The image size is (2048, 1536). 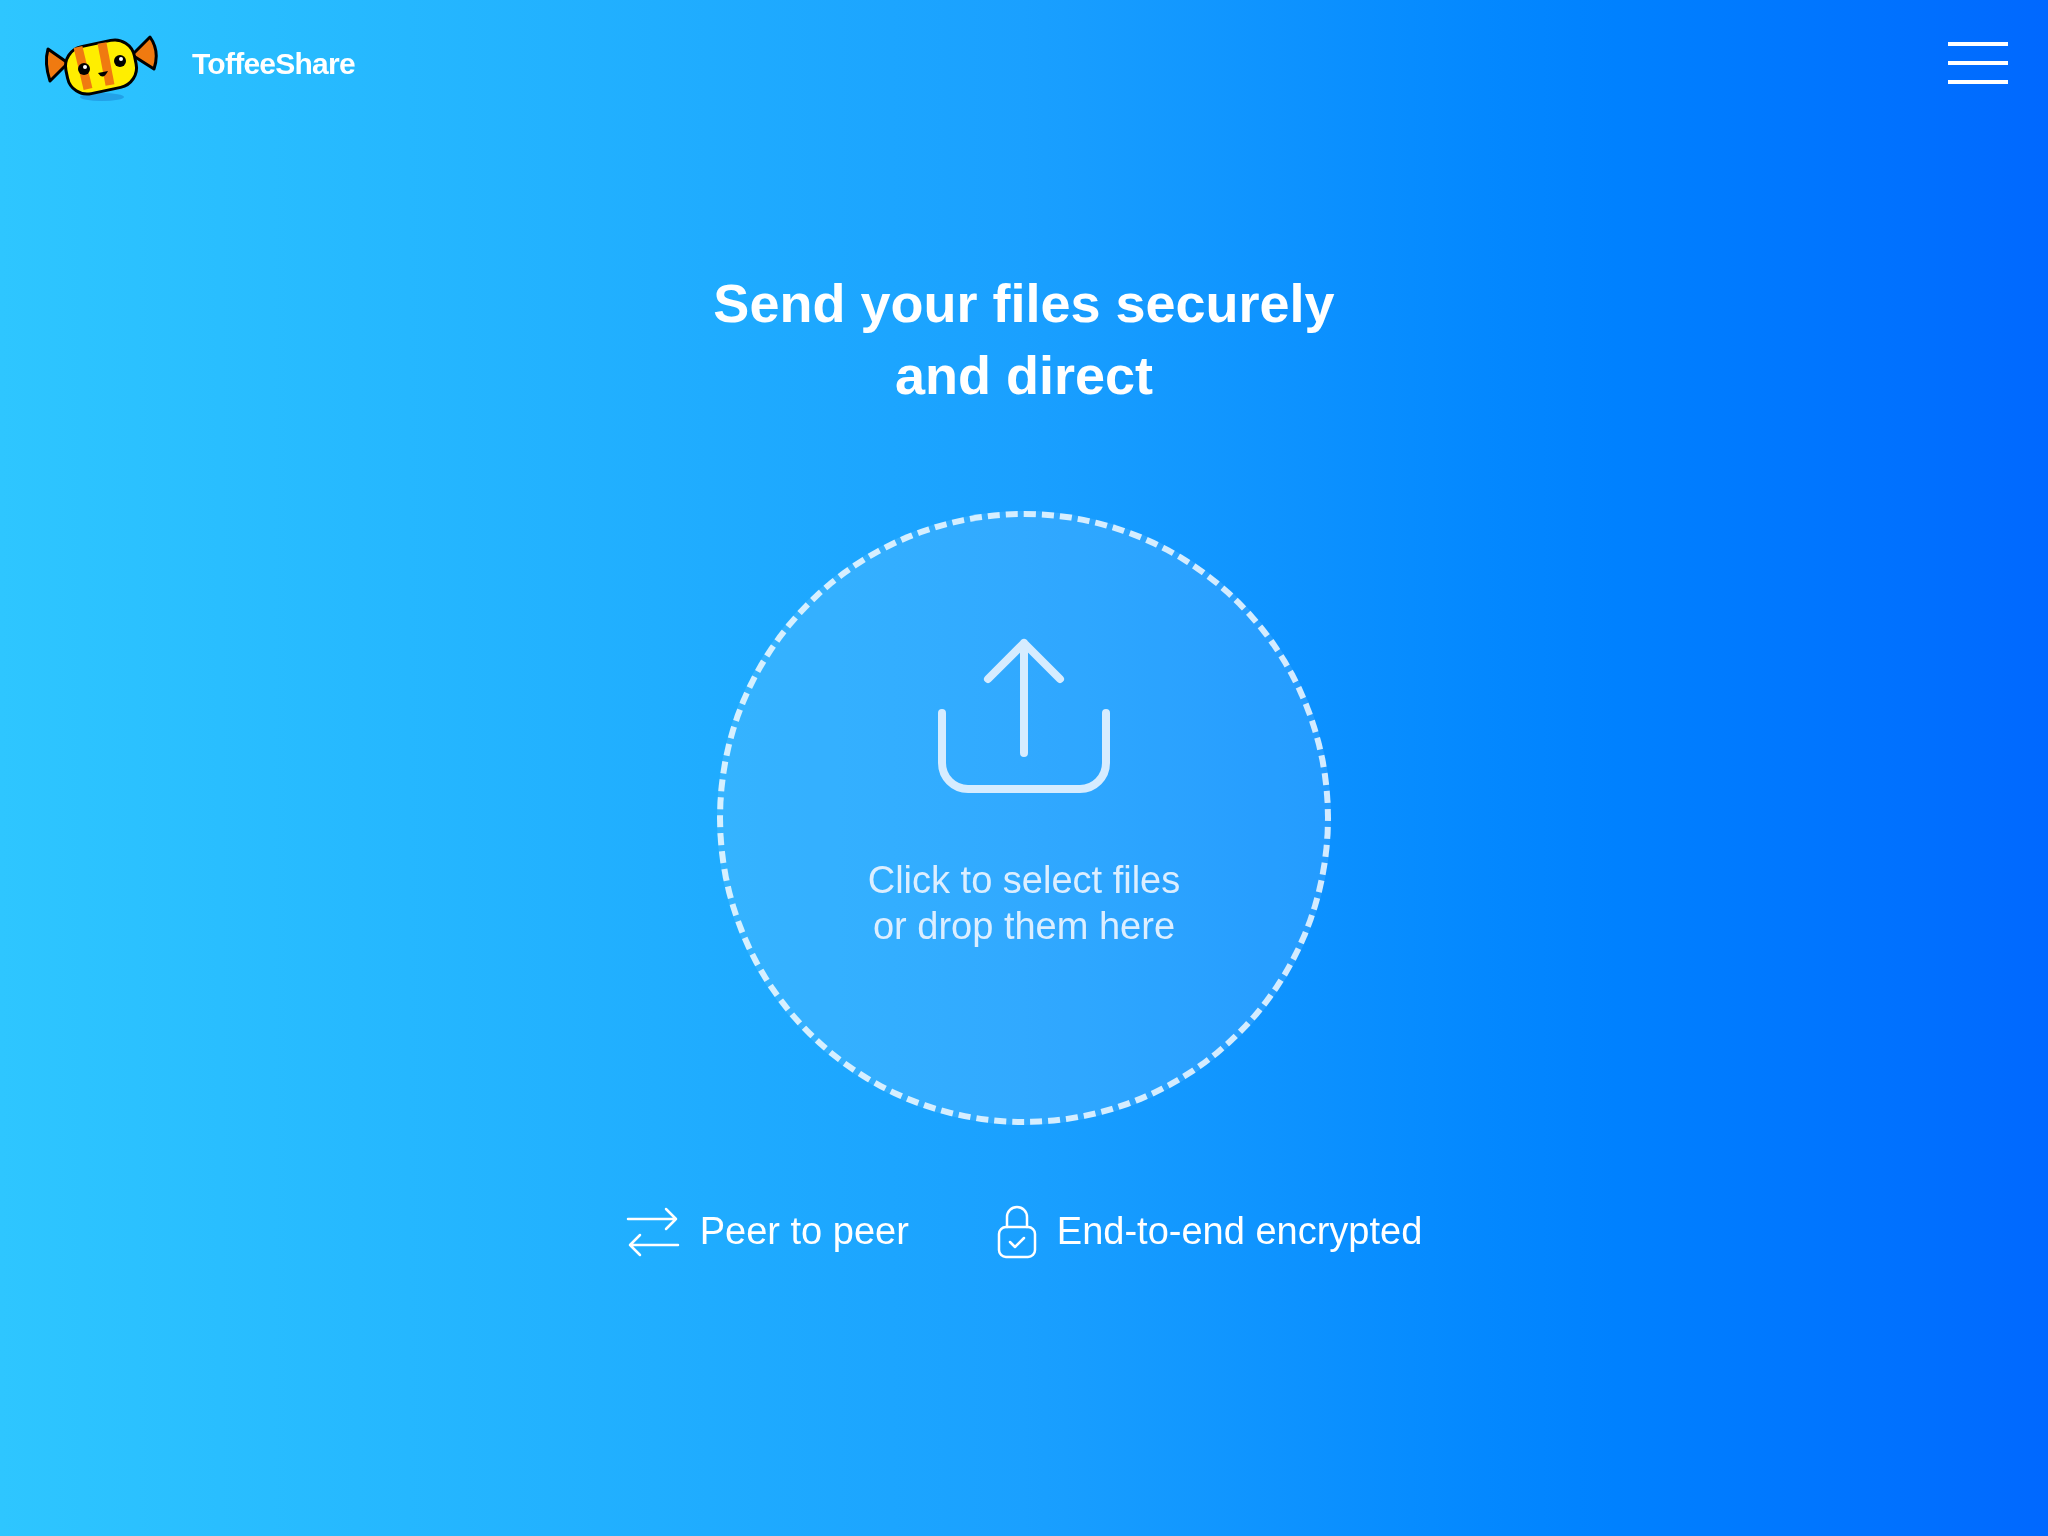 I want to click on drop-instructions: Click to select files or drop them here, so click(x=1024, y=903).